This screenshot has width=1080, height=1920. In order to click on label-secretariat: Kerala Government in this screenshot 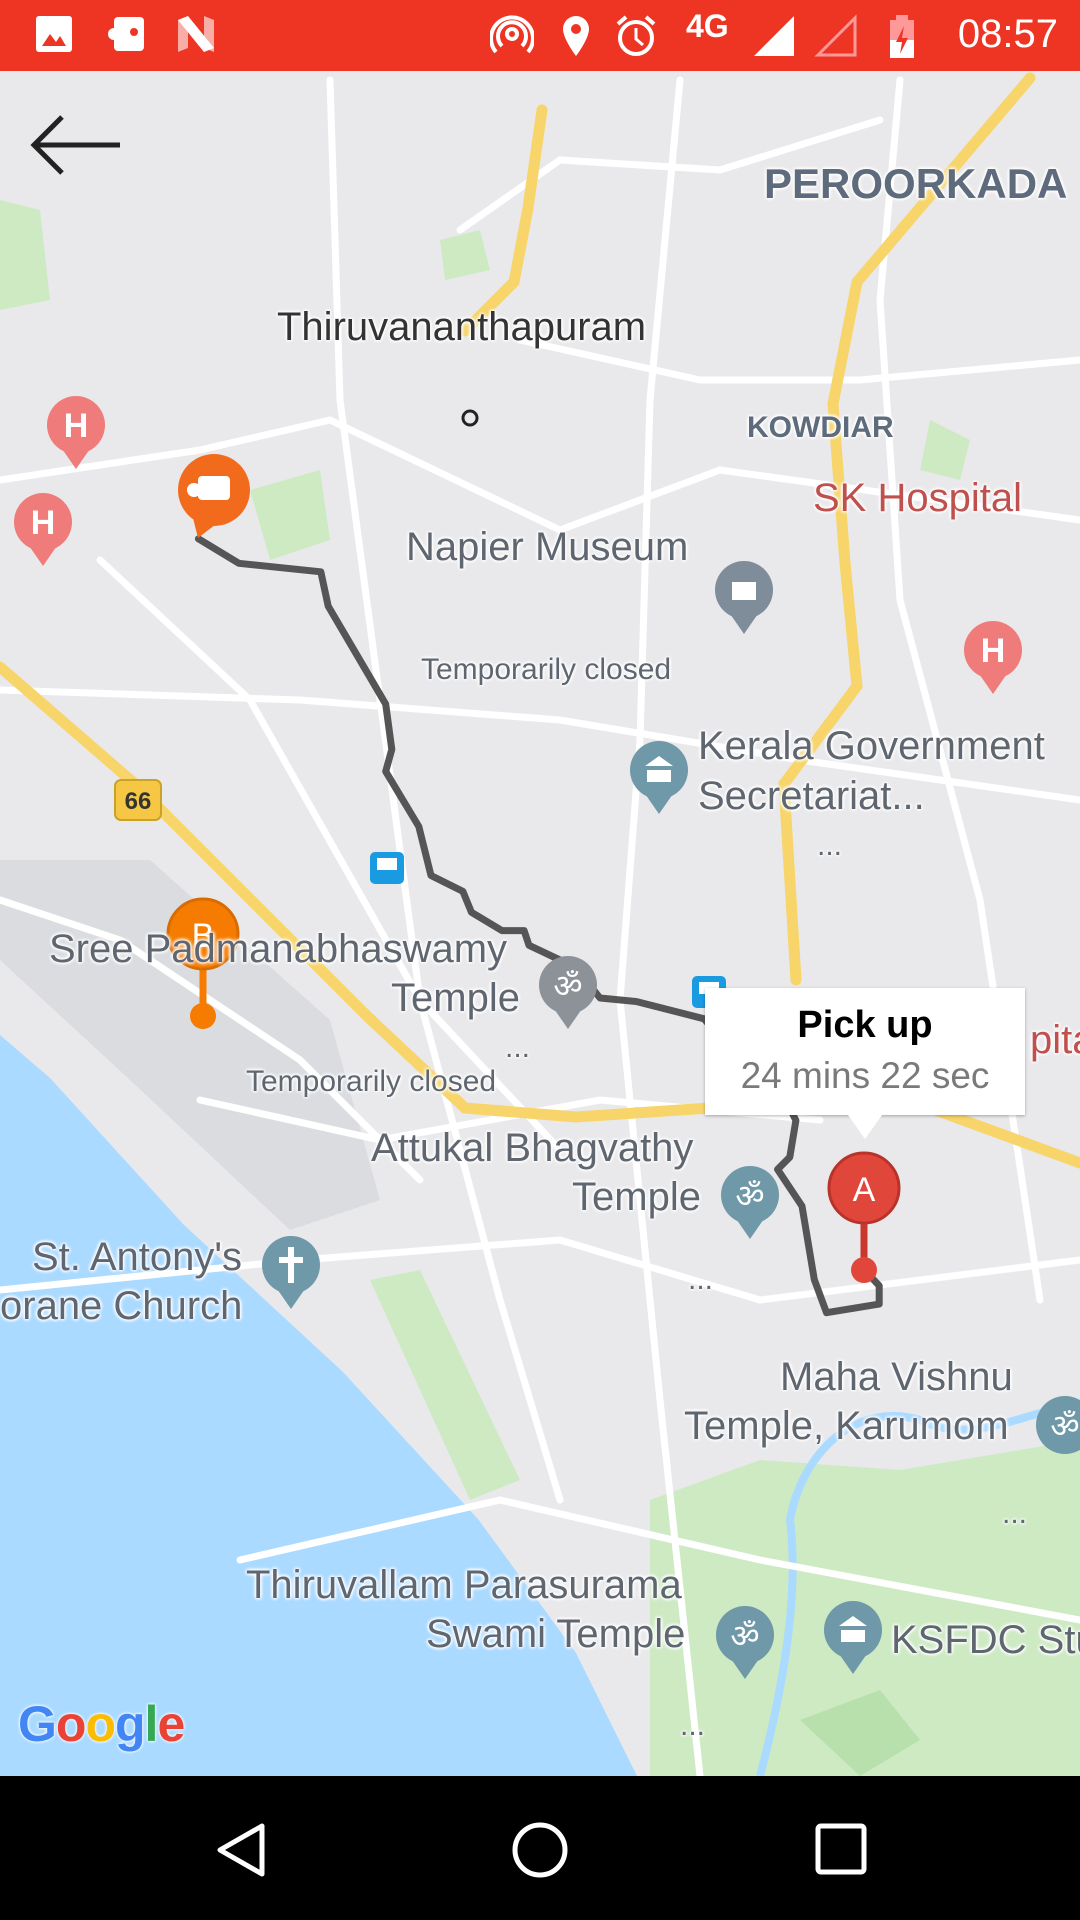, I will do `click(871, 746)`.